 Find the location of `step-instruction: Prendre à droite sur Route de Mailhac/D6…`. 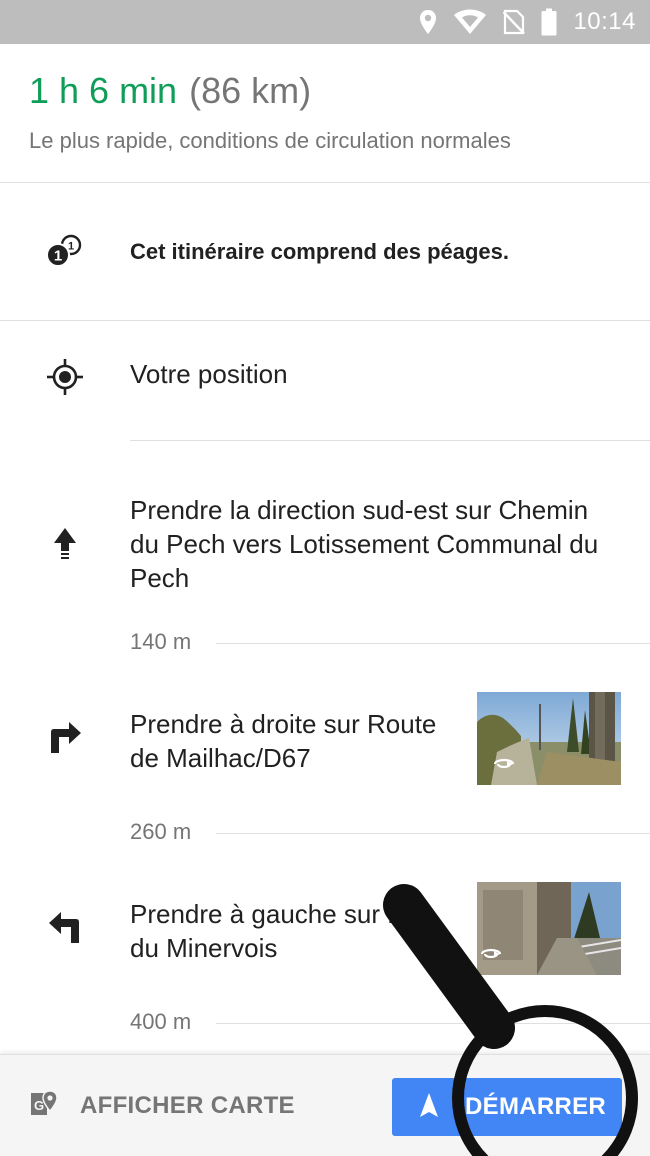

step-instruction: Prendre à droite sur Route de Mailhac/D6… is located at coordinates (283, 741).